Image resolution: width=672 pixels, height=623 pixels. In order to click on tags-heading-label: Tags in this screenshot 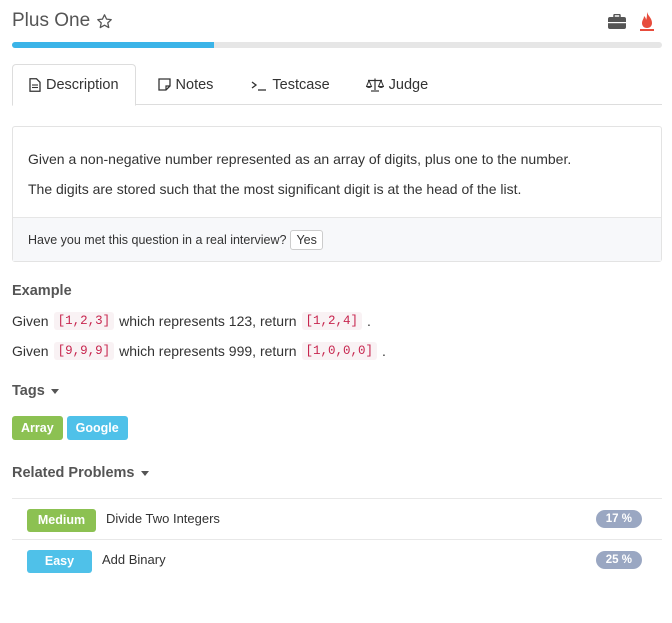, I will do `click(28, 391)`.